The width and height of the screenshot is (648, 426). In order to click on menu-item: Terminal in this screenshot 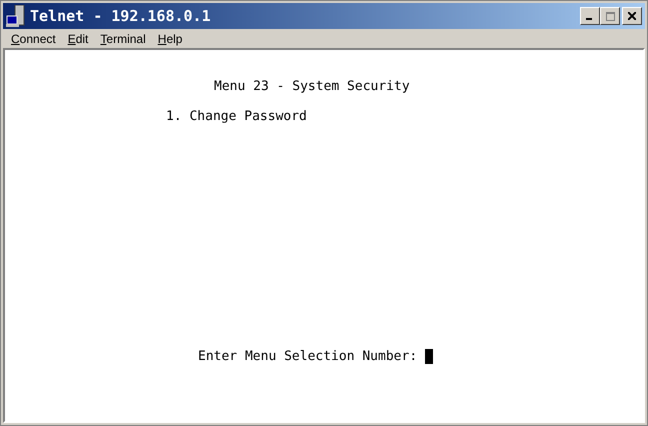, I will do `click(123, 39)`.